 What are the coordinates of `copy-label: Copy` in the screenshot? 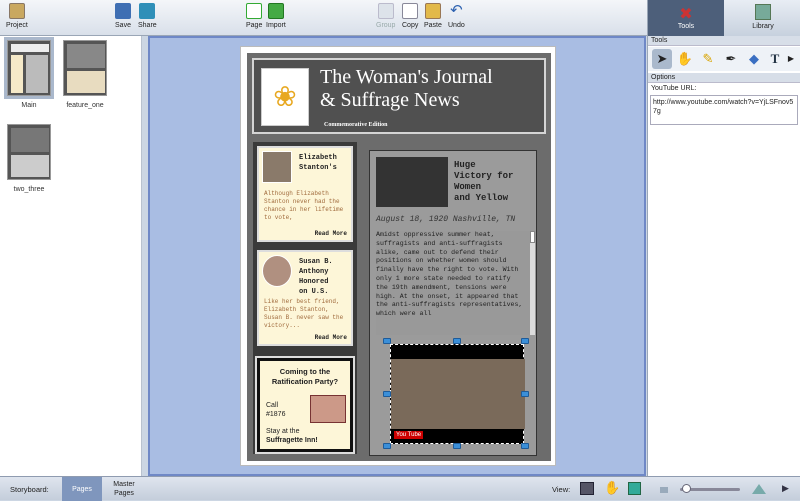 It's located at (410, 25).